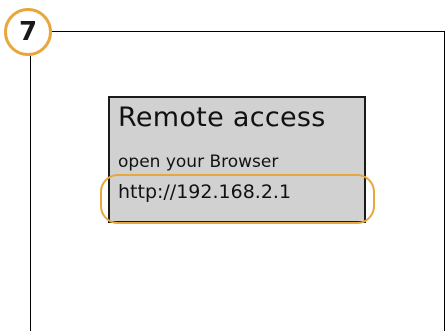 The width and height of the screenshot is (445, 331). Describe the element at coordinates (237, 199) in the screenshot. I see `url-highlight-ring` at that location.